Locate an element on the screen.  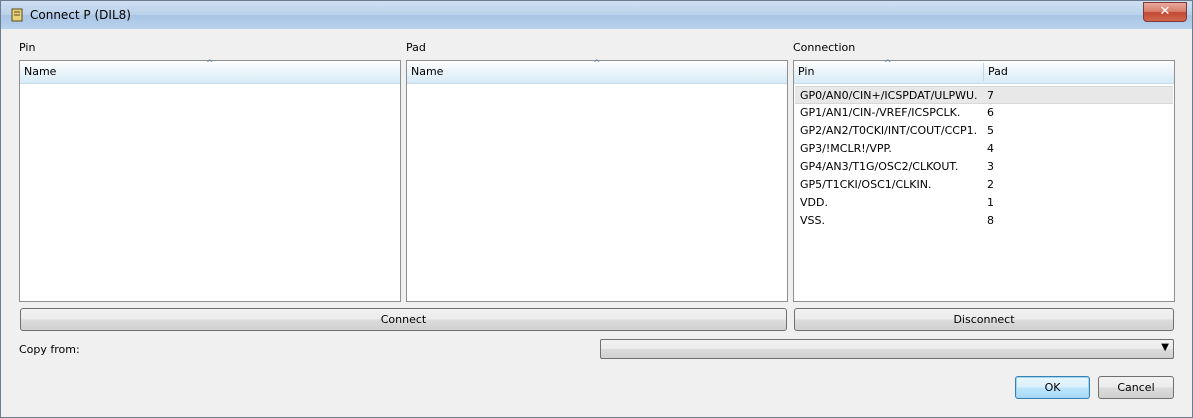
connection-pad-header-label: Pad is located at coordinates (998, 71).